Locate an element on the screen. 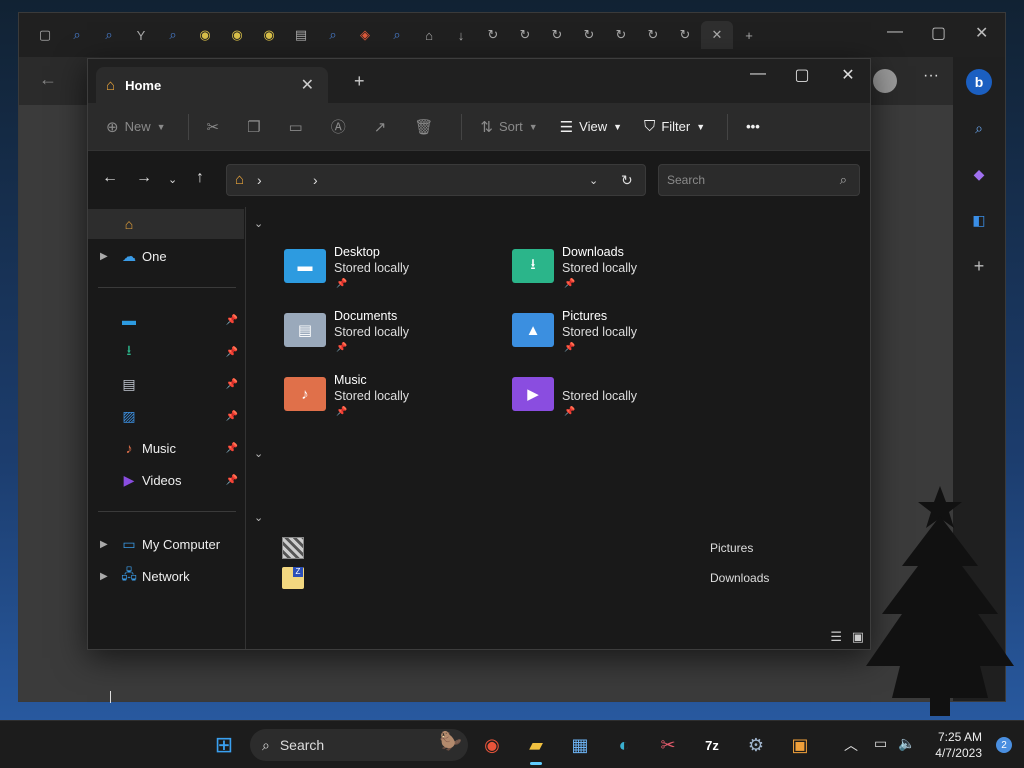 This screenshot has width=1024, height=768. browser-back-icon: ← is located at coordinates (48, 79).